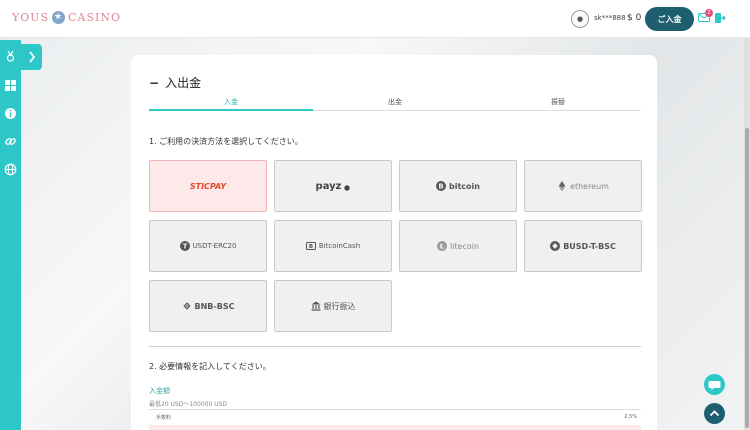  I want to click on method-label: BNB-BSC, so click(214, 306).